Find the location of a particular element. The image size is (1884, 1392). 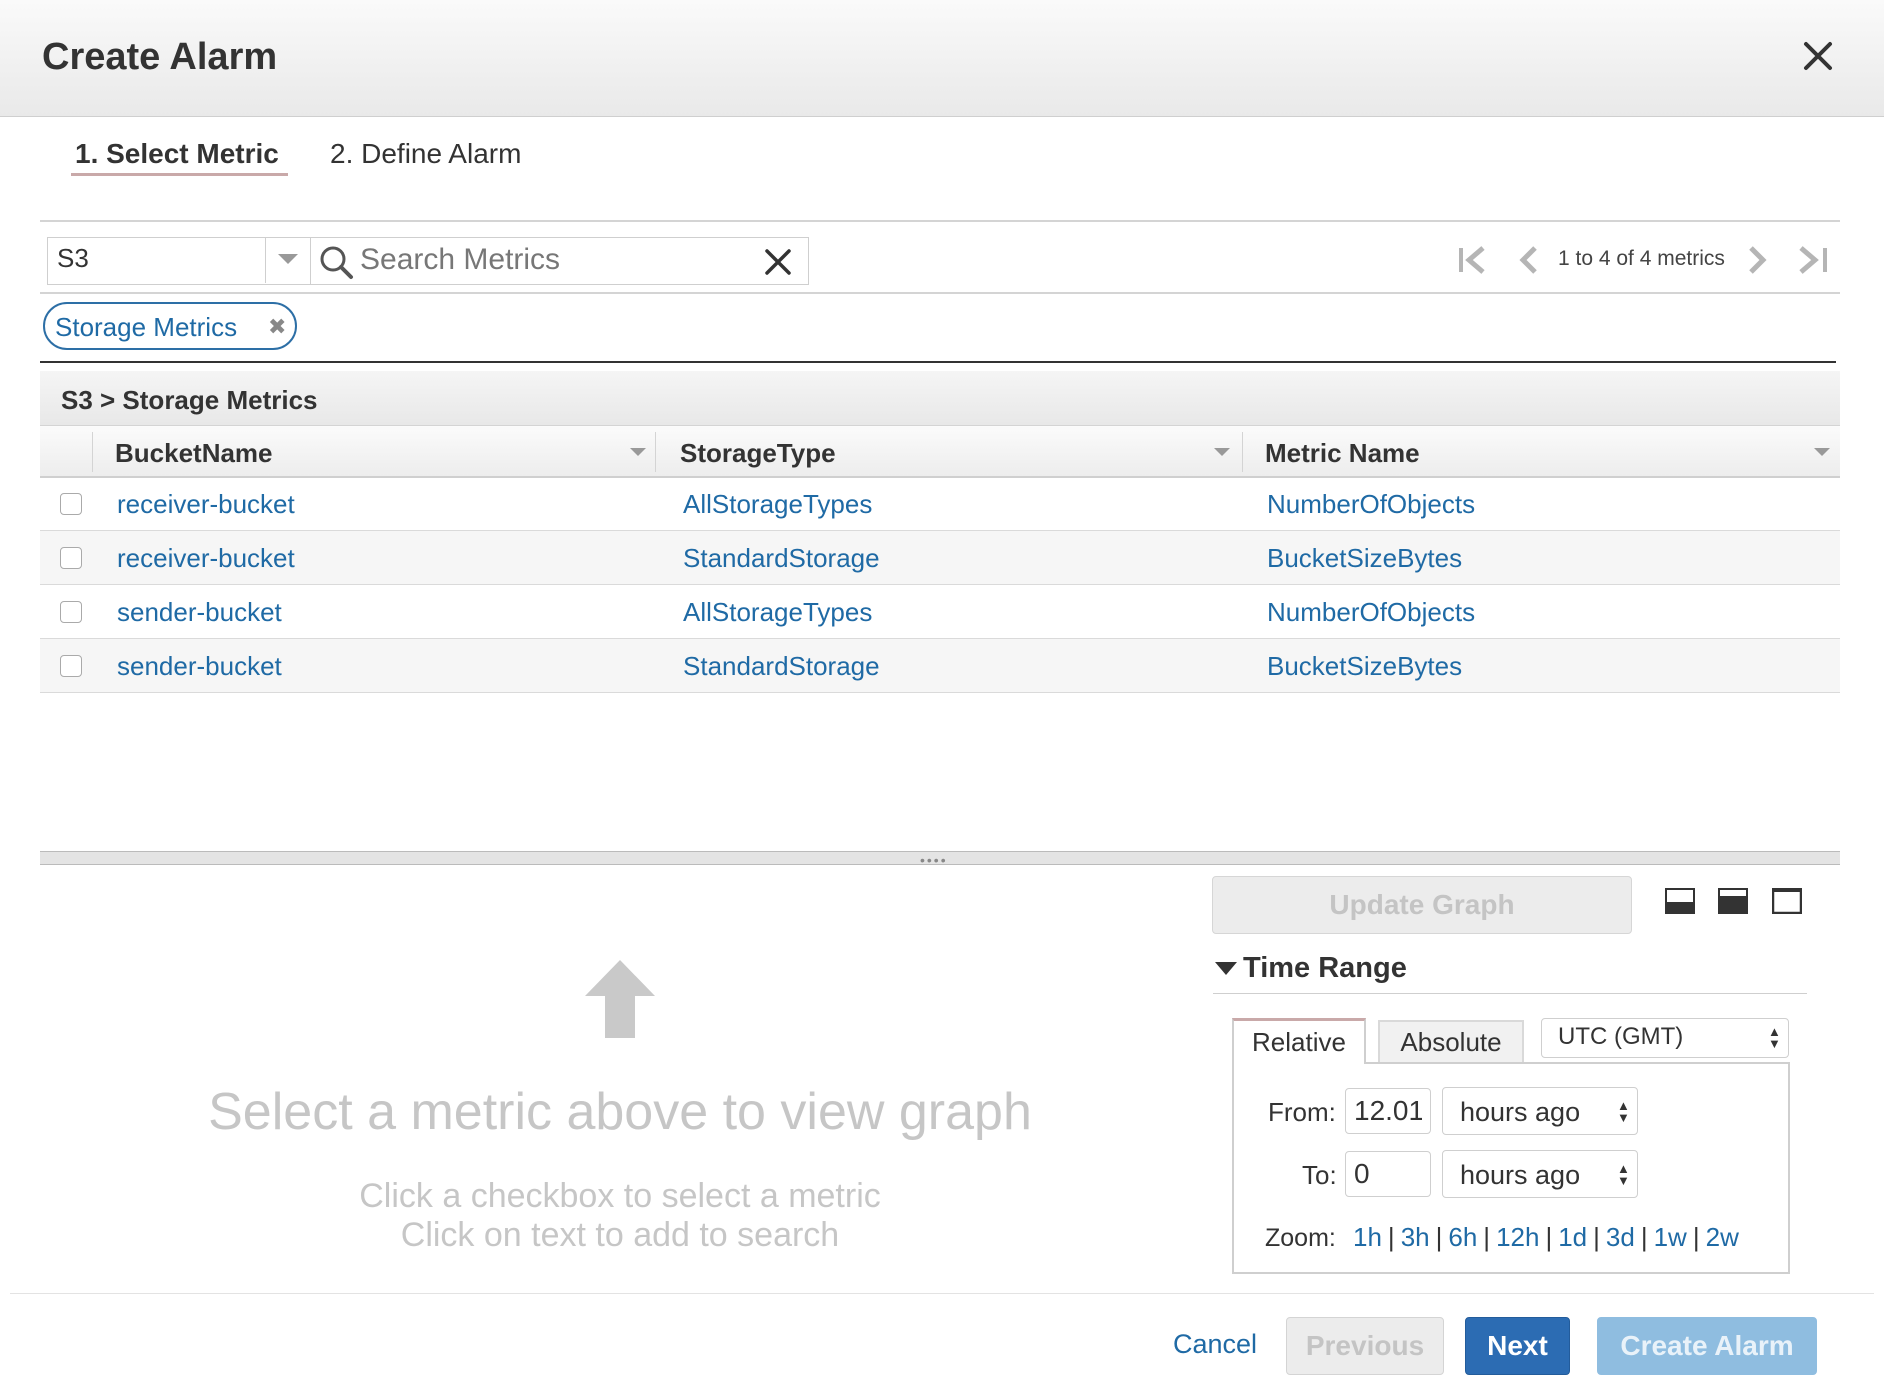

layout-medium-graph-icon is located at coordinates (1733, 901).